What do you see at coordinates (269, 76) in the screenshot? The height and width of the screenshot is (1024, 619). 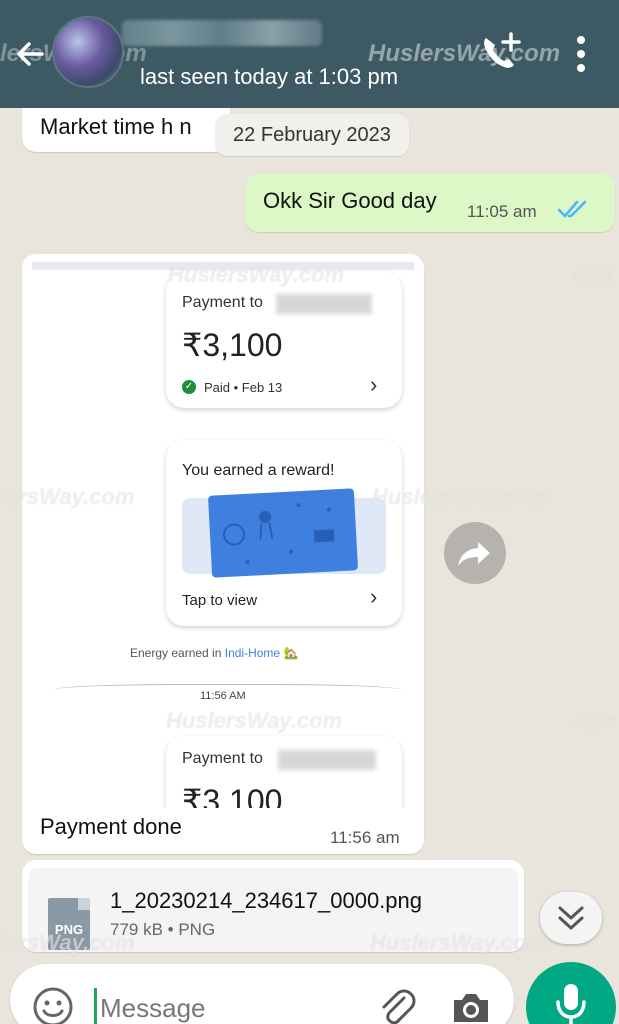 I see `last-seen-status: last seen today at 1:03 pm` at bounding box center [269, 76].